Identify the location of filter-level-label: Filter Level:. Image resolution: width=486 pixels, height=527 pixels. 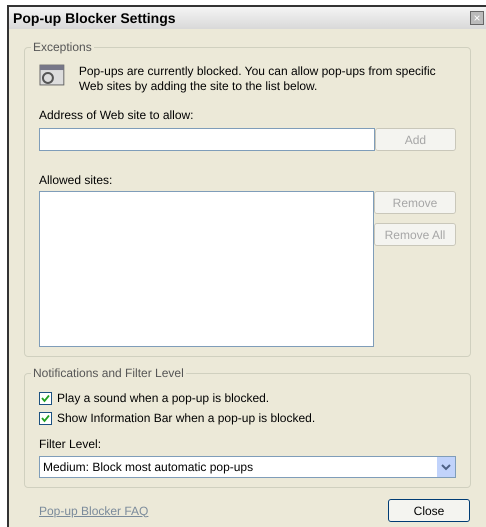
(70, 444).